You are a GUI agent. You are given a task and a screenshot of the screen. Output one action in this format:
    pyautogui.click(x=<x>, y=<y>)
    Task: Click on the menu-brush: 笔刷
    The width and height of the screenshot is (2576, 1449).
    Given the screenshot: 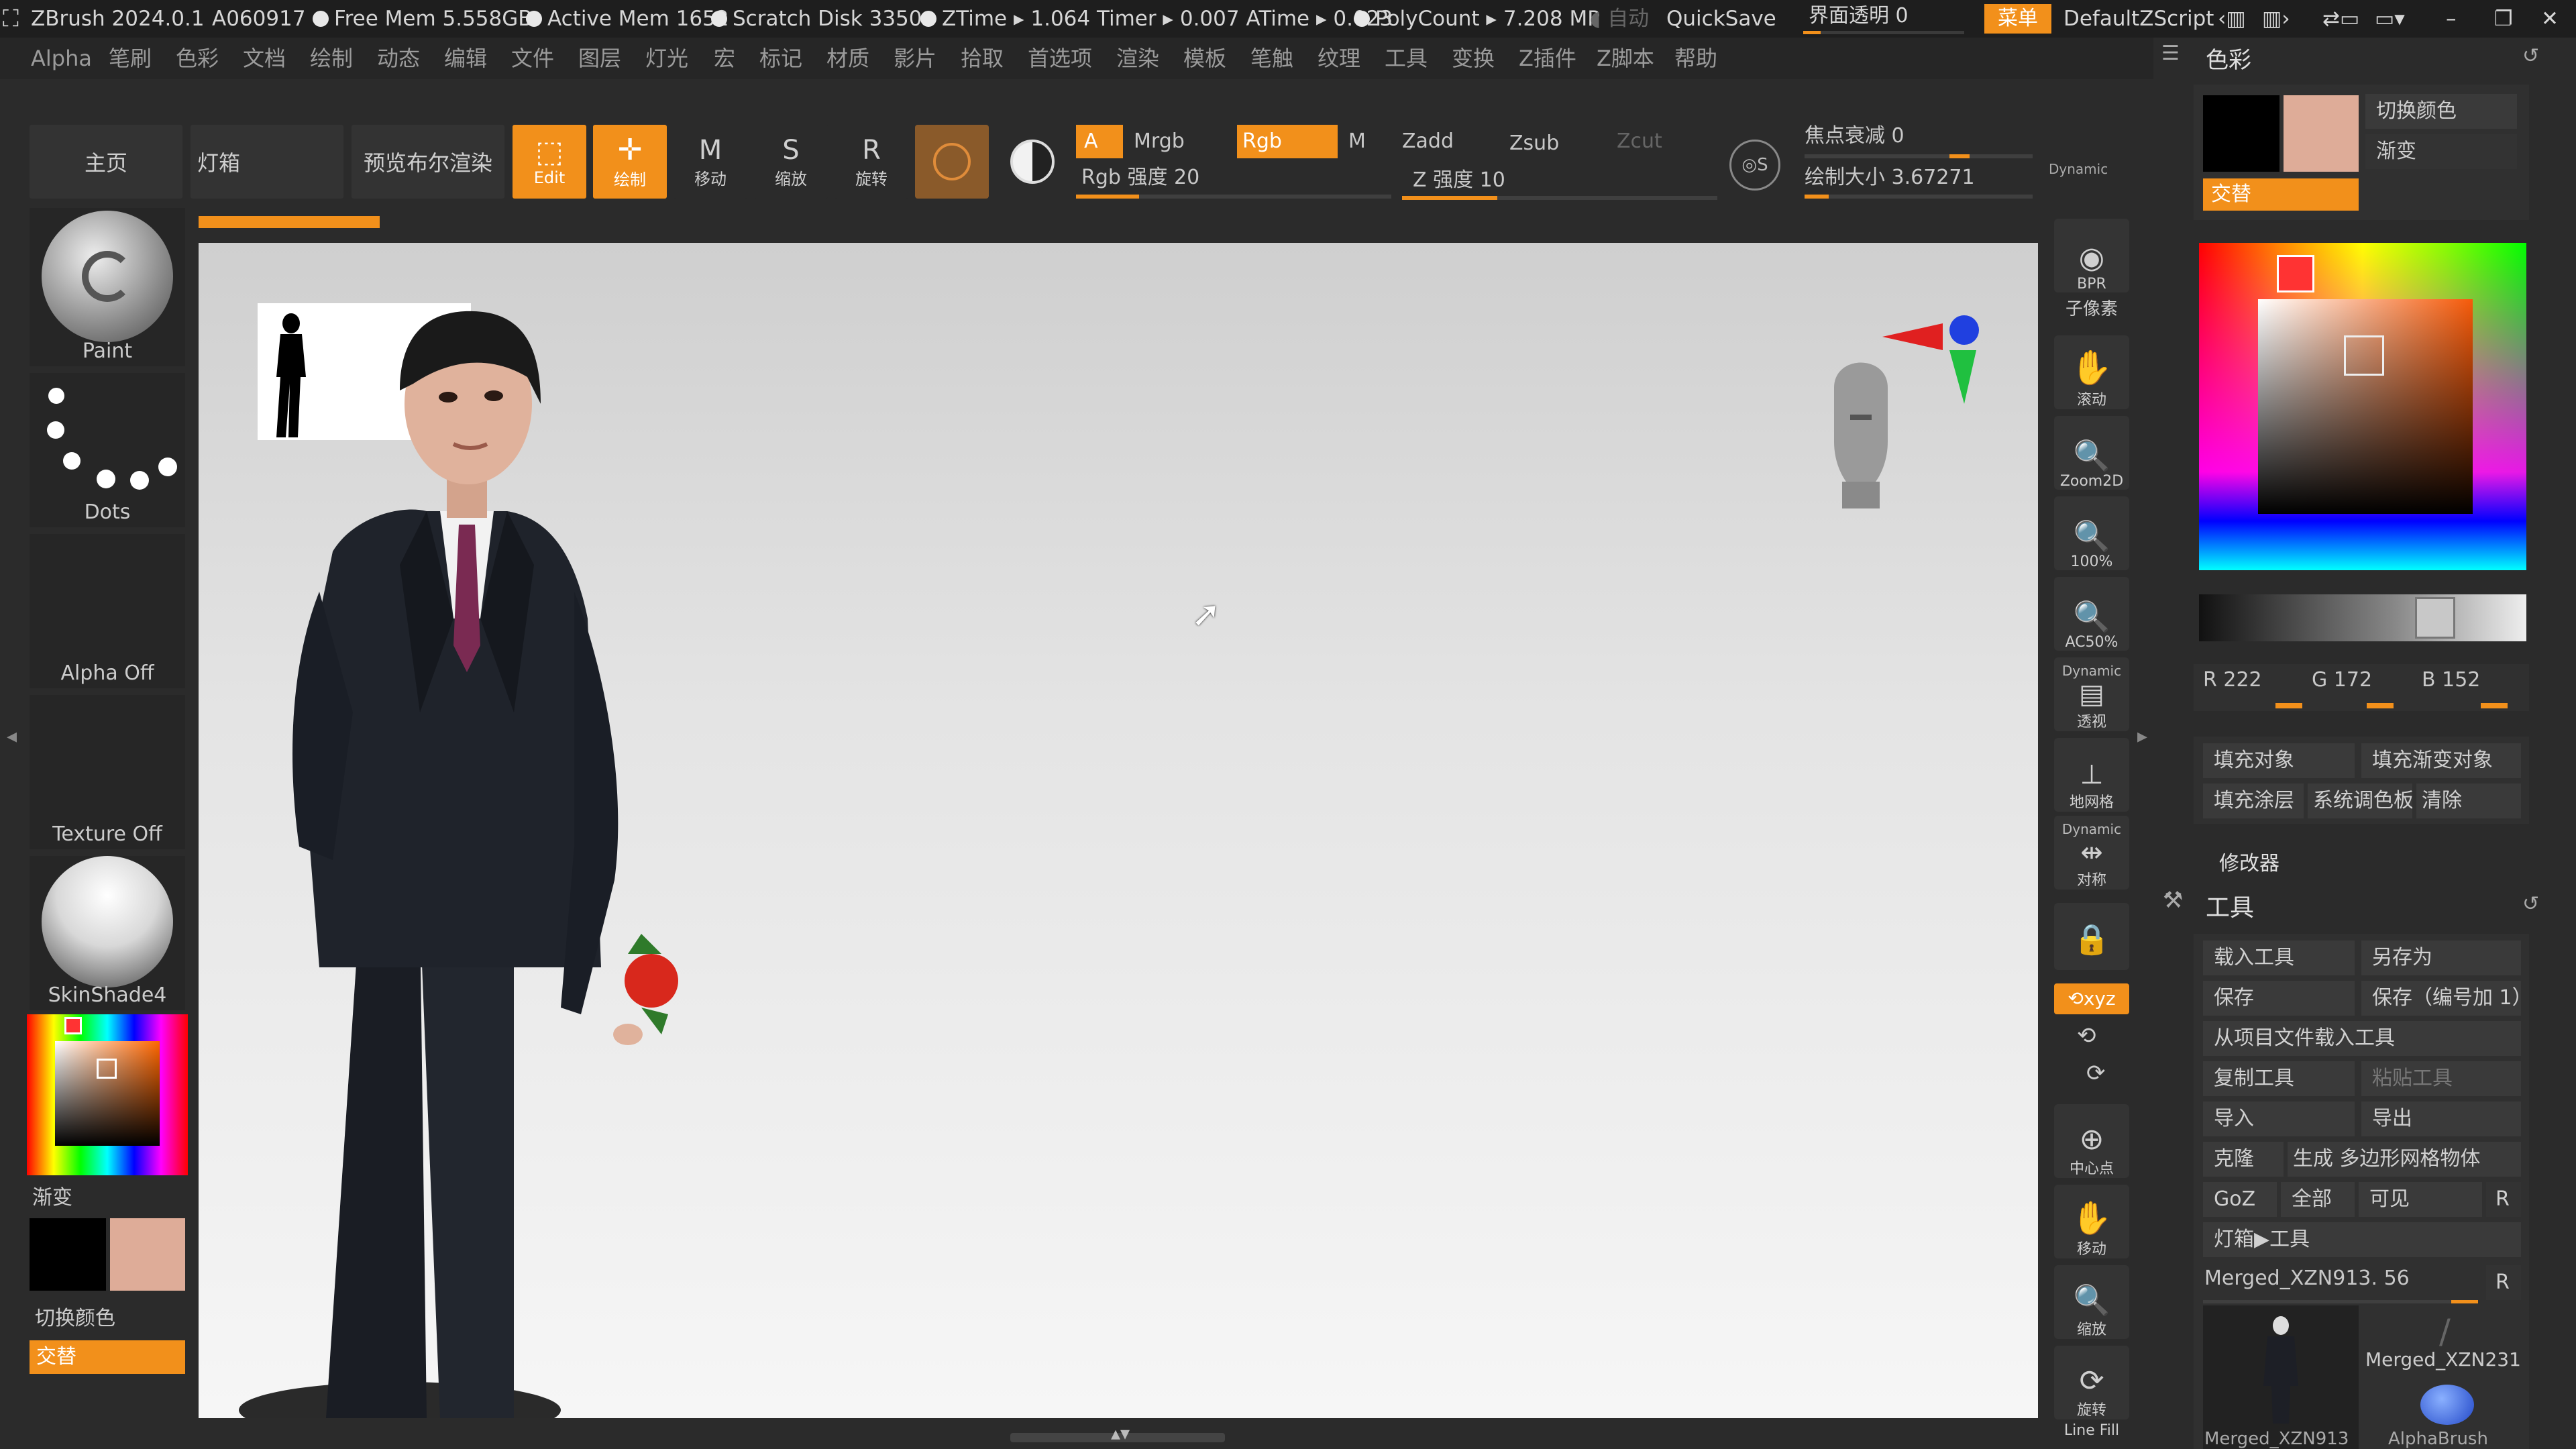 What is the action you would take?
    pyautogui.click(x=130, y=58)
    